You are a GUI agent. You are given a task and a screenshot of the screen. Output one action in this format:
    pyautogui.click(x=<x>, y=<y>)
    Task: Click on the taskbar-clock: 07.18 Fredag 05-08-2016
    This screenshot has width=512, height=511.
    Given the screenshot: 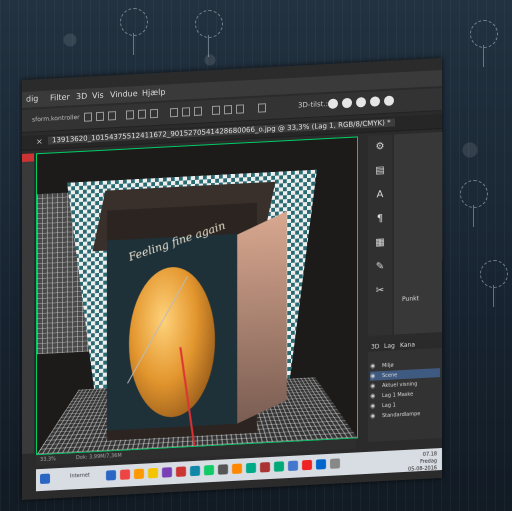 What is the action you would take?
    pyautogui.click(x=422, y=462)
    